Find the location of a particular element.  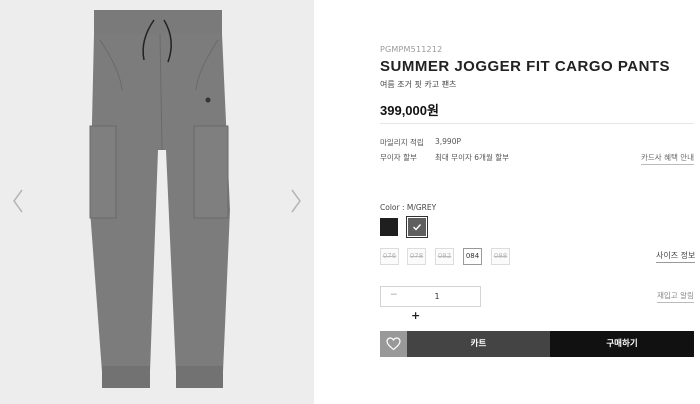

mileage-value: 3,990P is located at coordinates (448, 141).